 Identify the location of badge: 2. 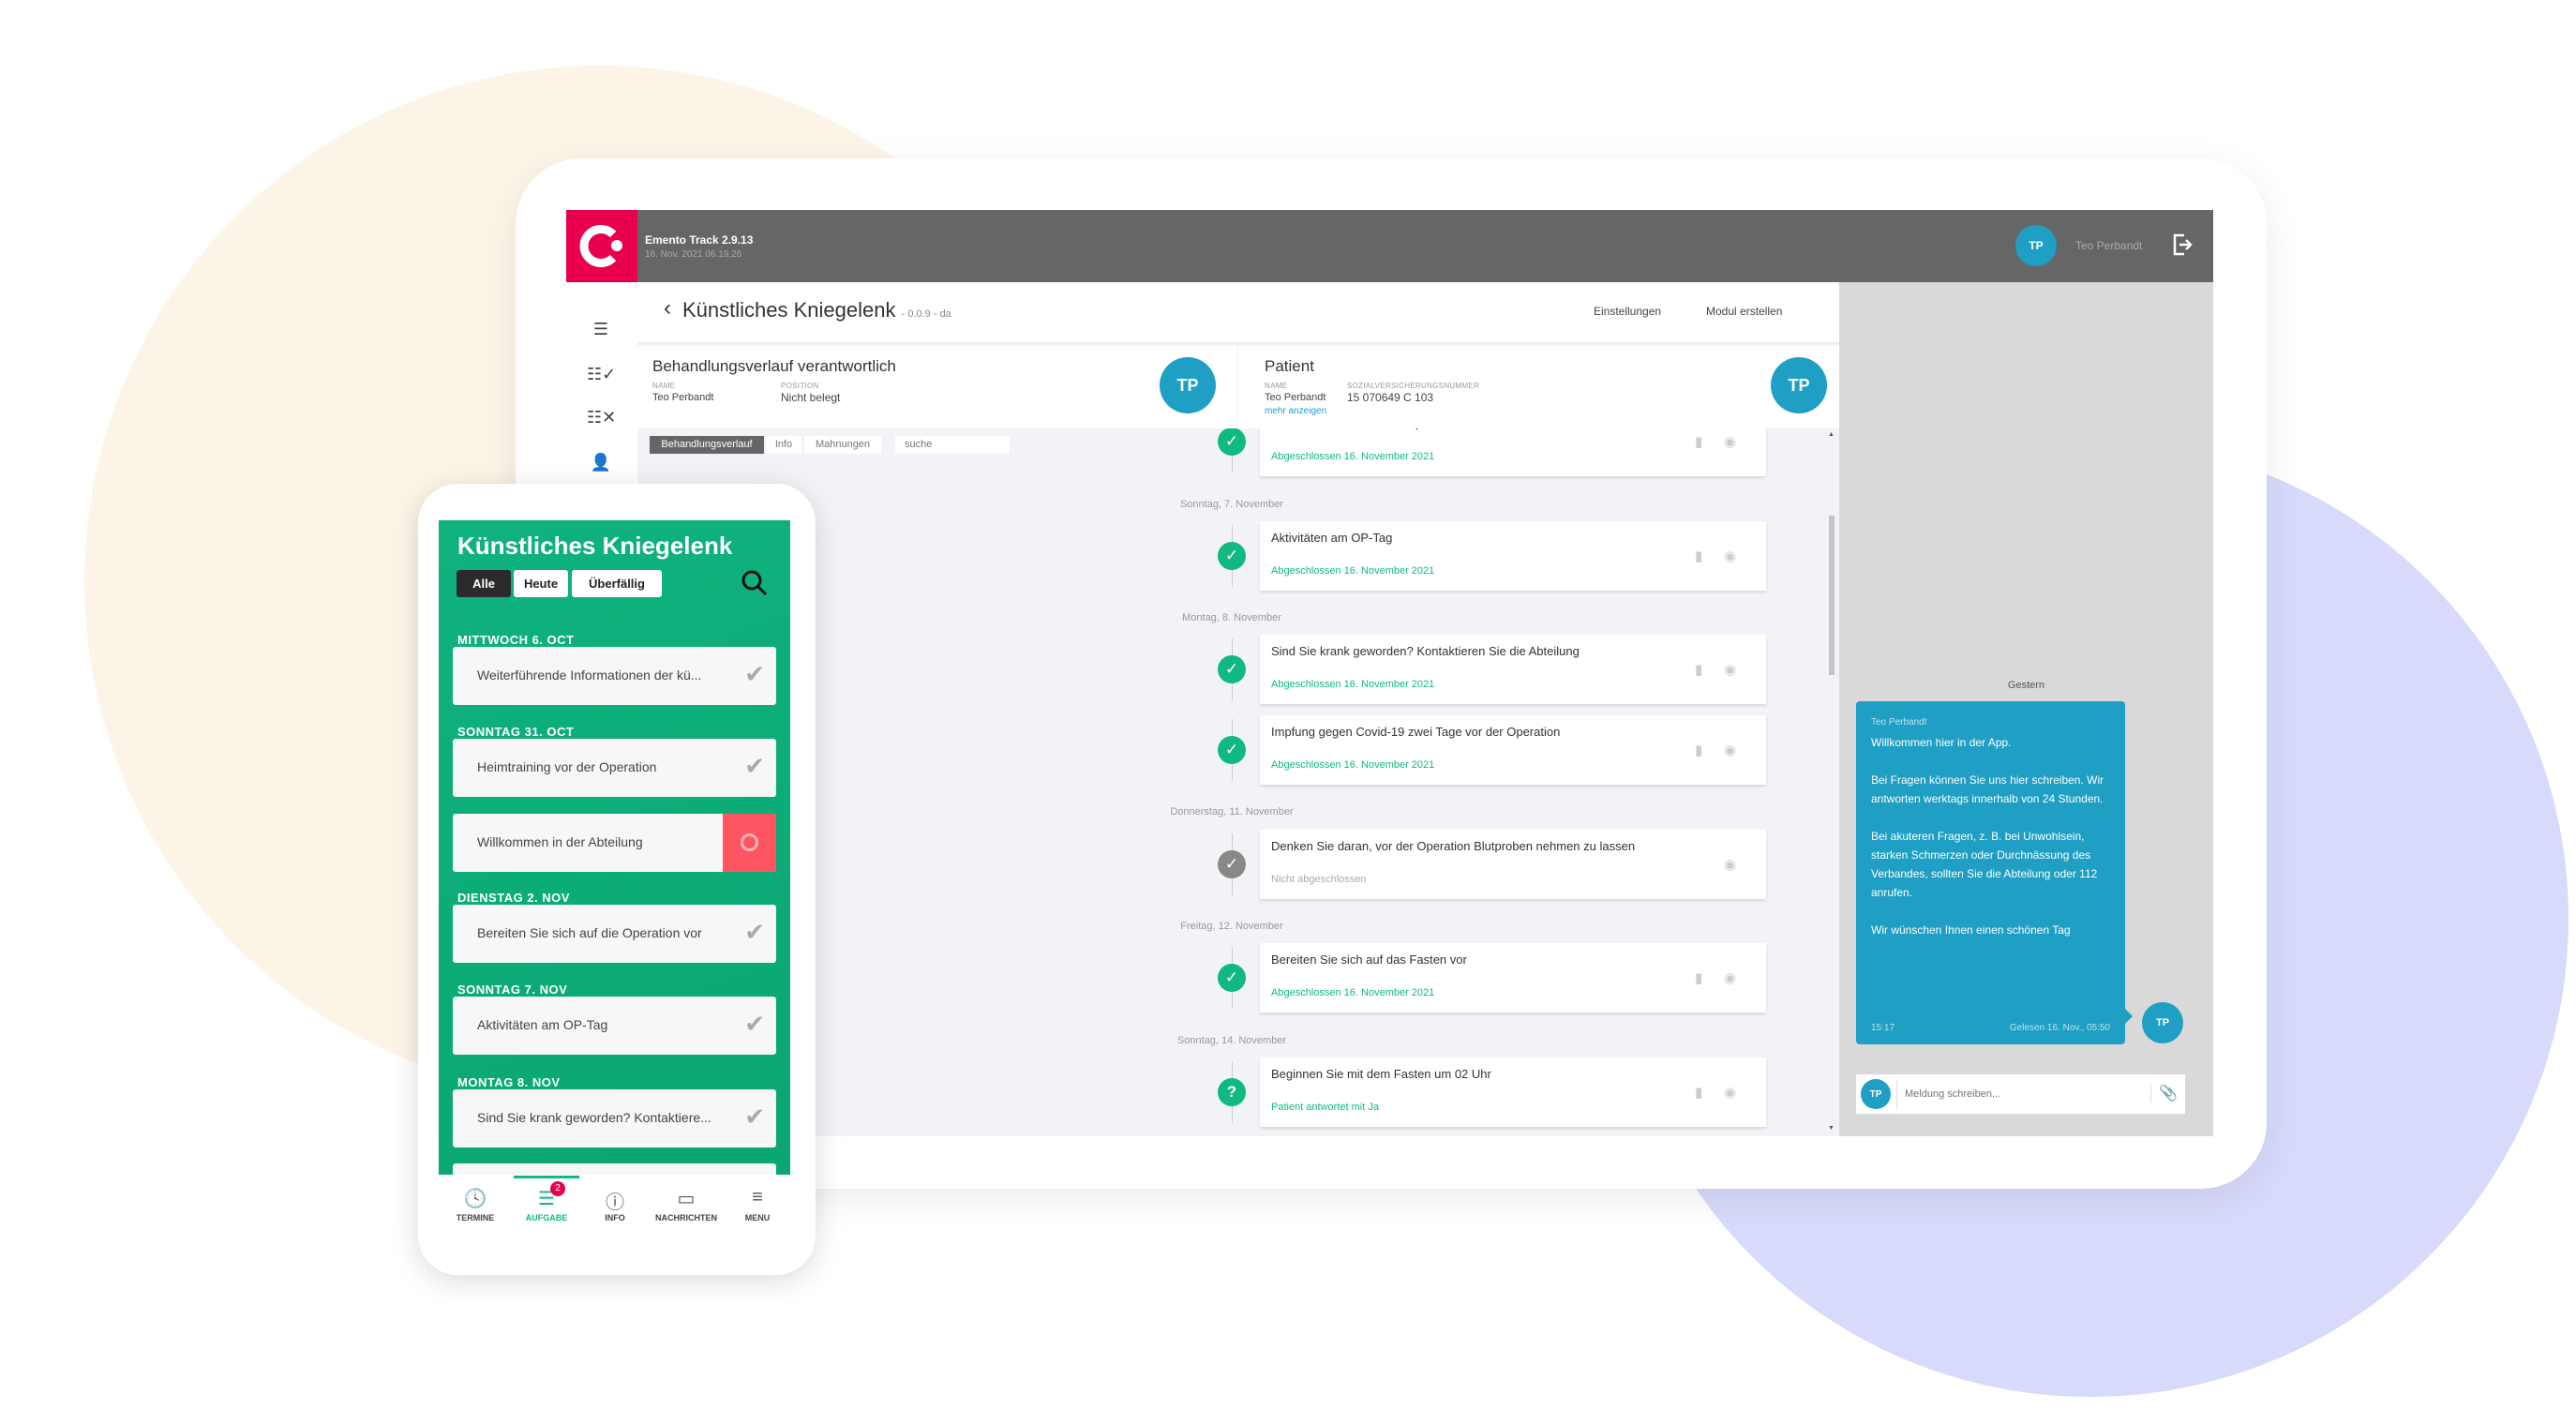
(557, 1188).